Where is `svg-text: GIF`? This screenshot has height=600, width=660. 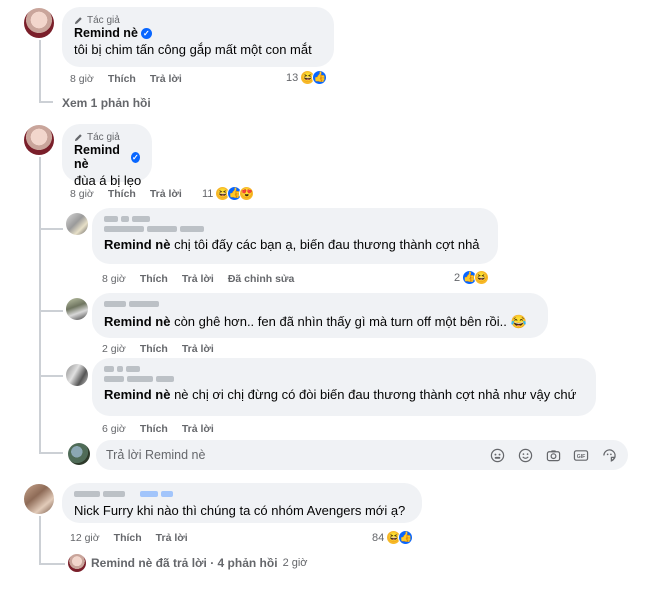
svg-text: GIF is located at coordinates (581, 456).